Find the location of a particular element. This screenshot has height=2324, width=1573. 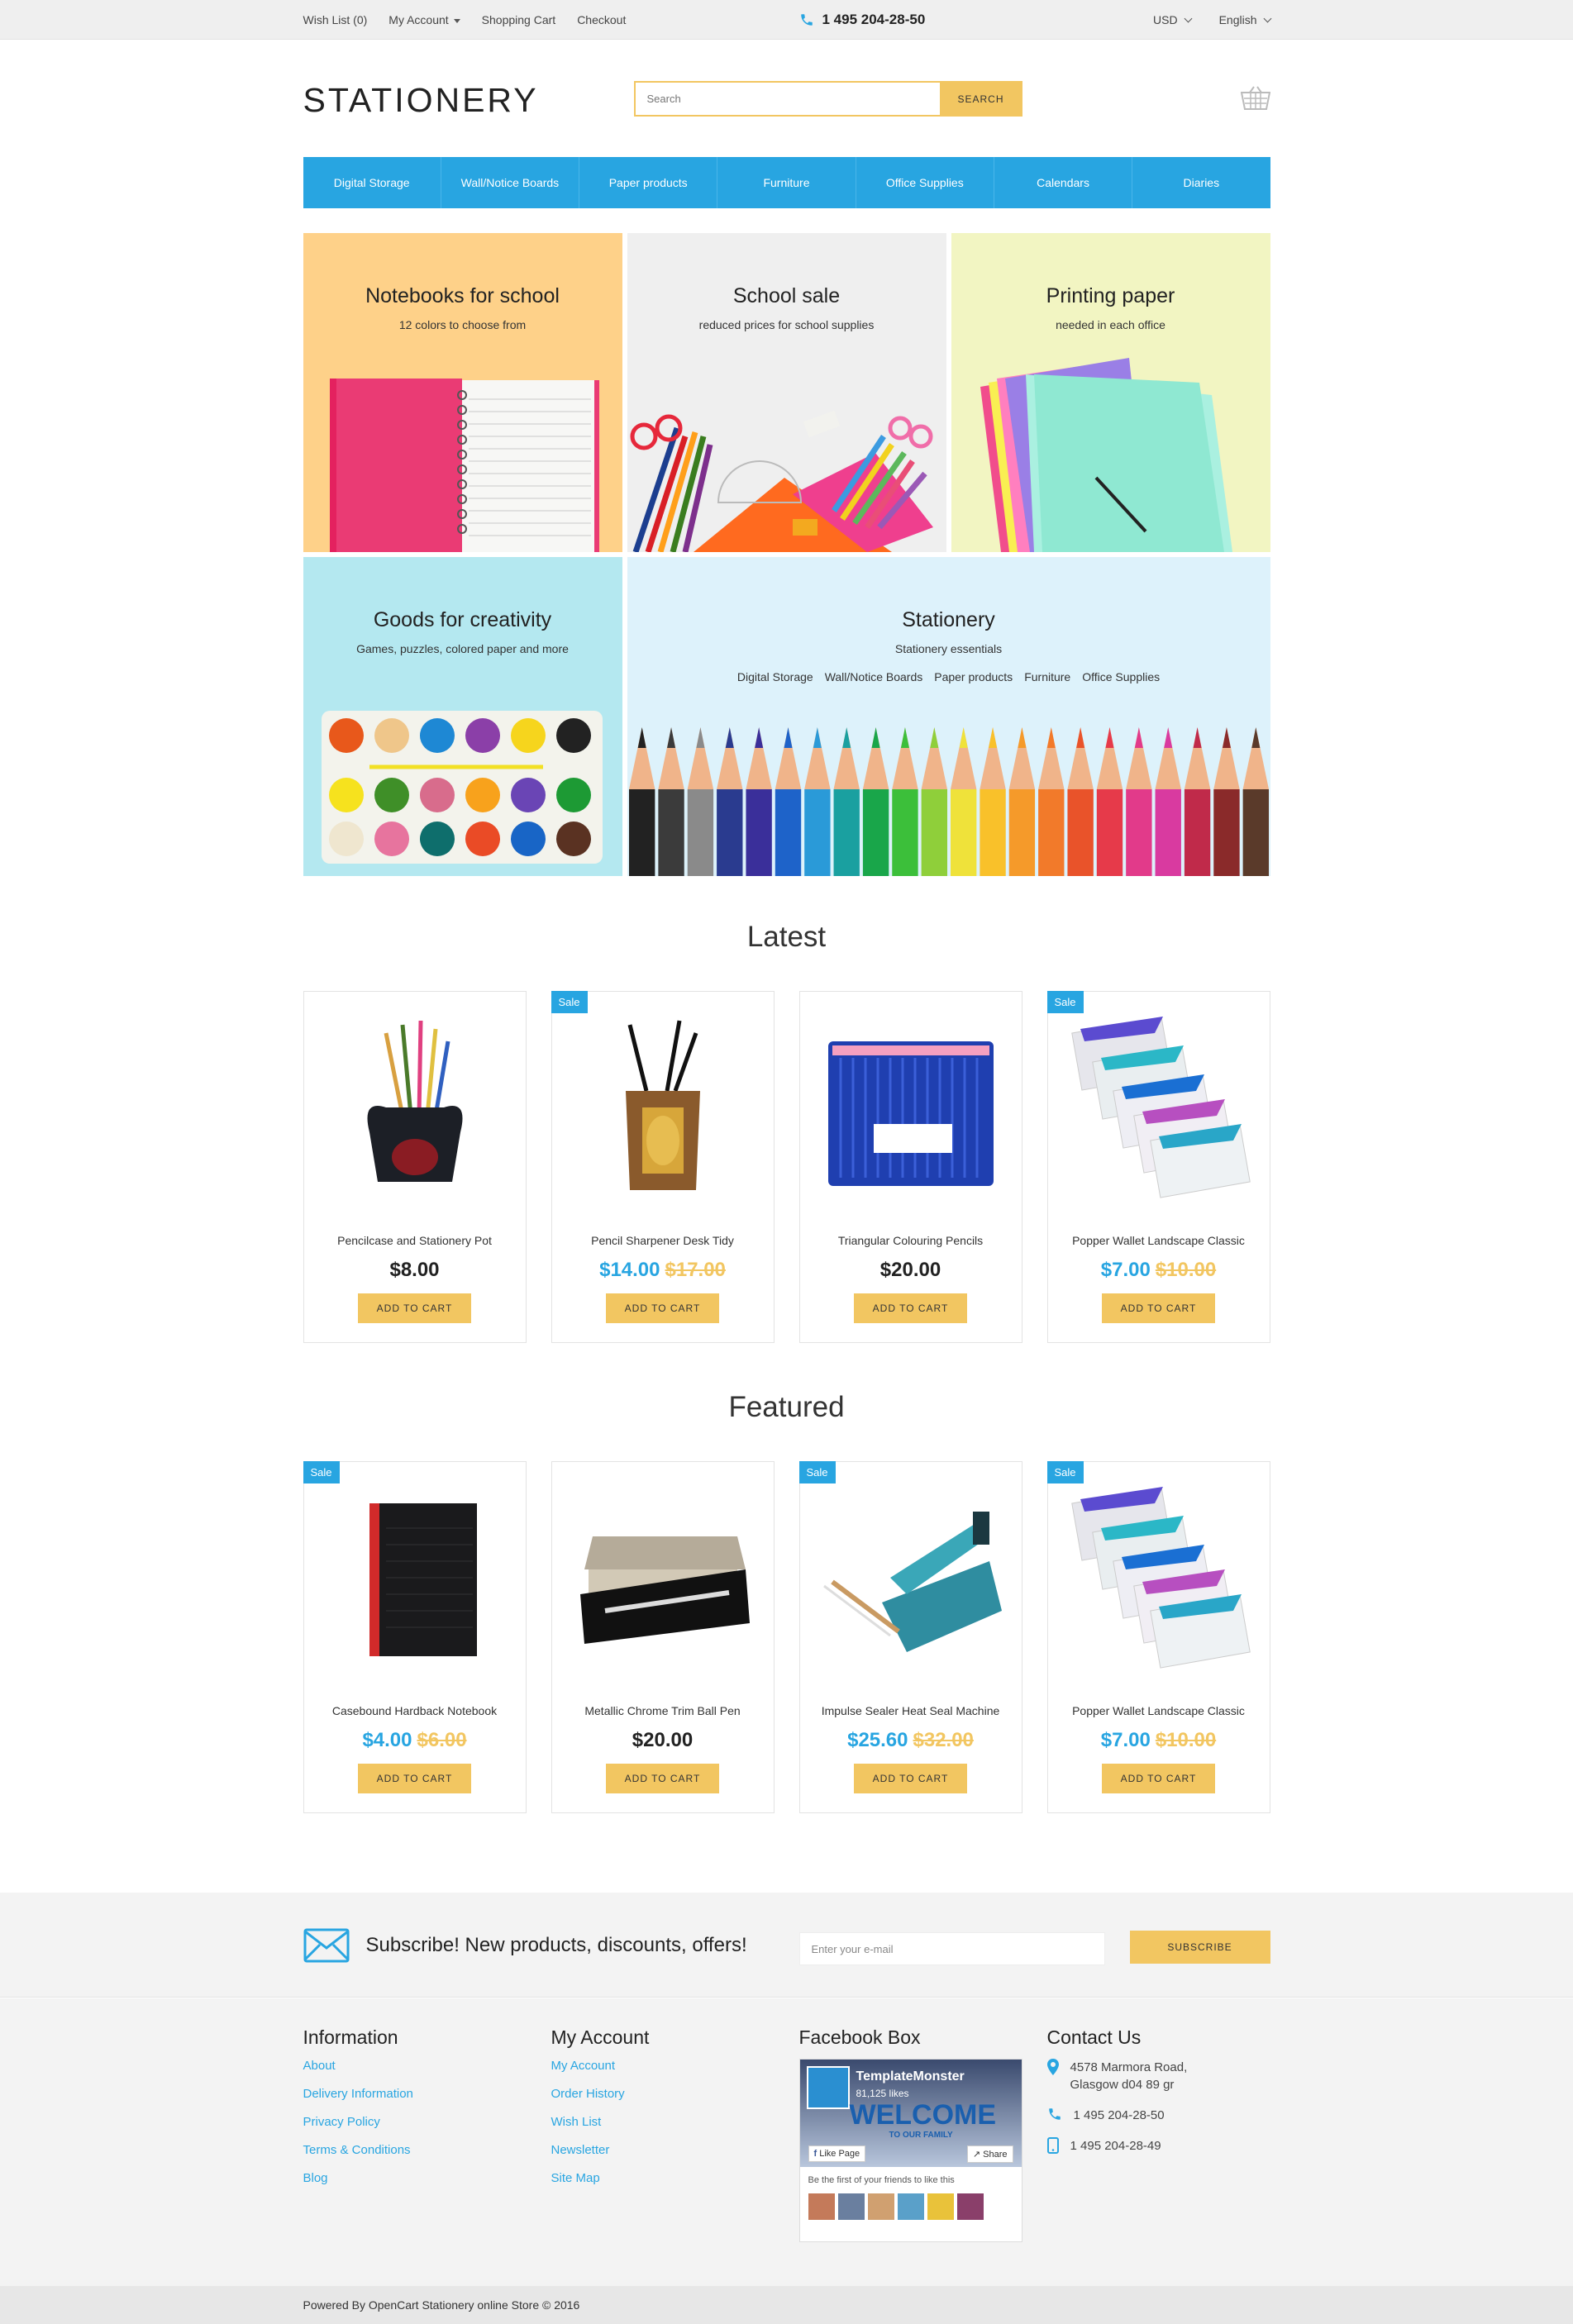

footer-heading: My Account is located at coordinates (600, 2037).